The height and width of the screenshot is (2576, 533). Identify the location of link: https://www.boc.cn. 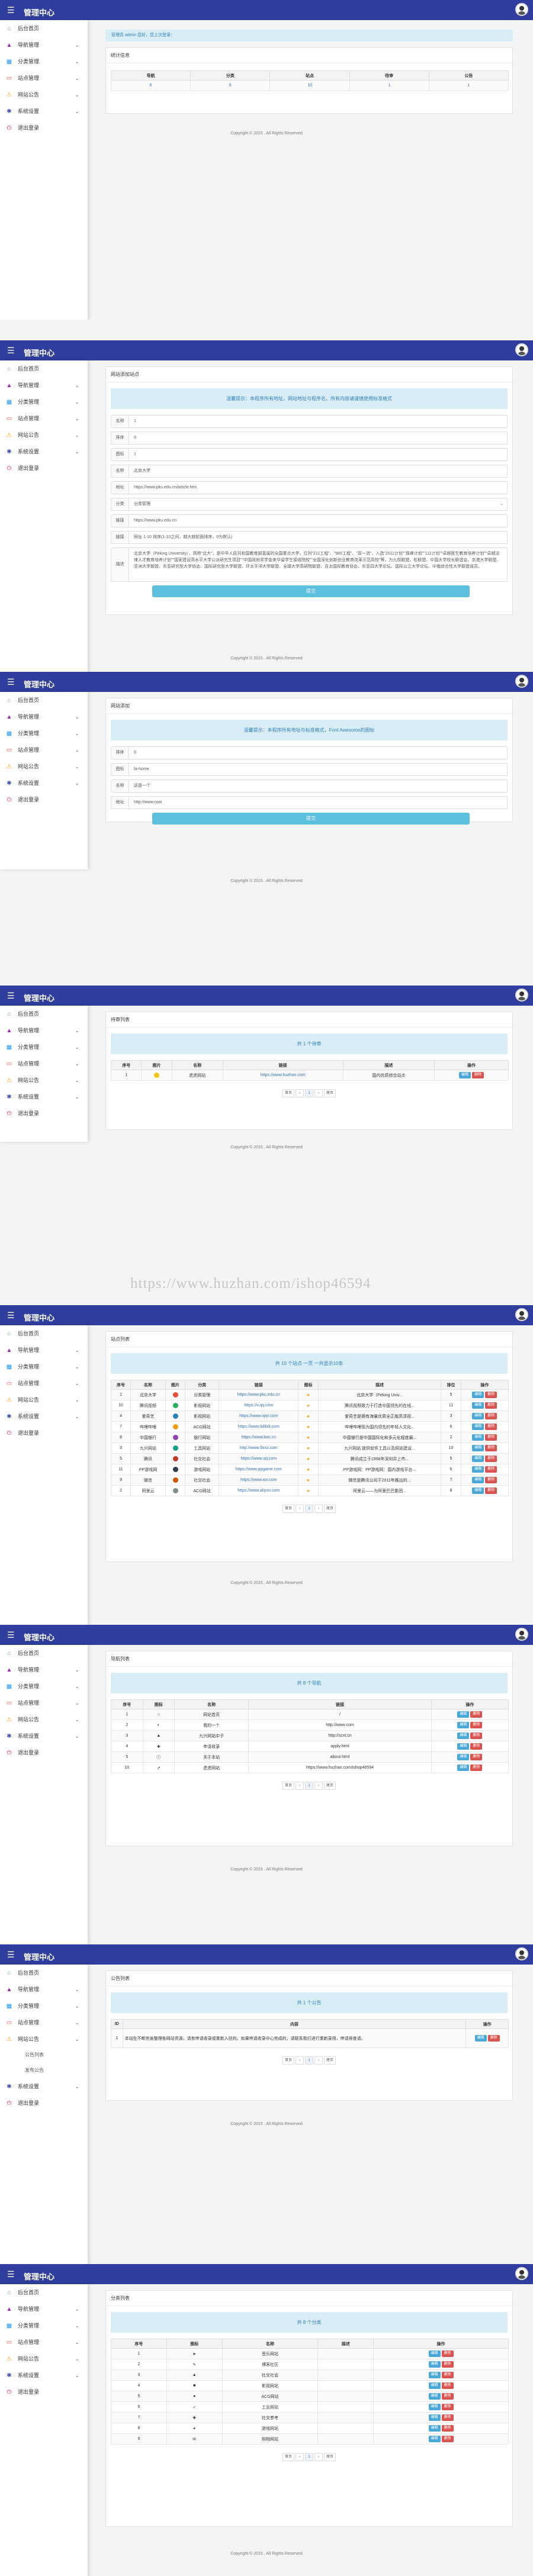
(259, 1438).